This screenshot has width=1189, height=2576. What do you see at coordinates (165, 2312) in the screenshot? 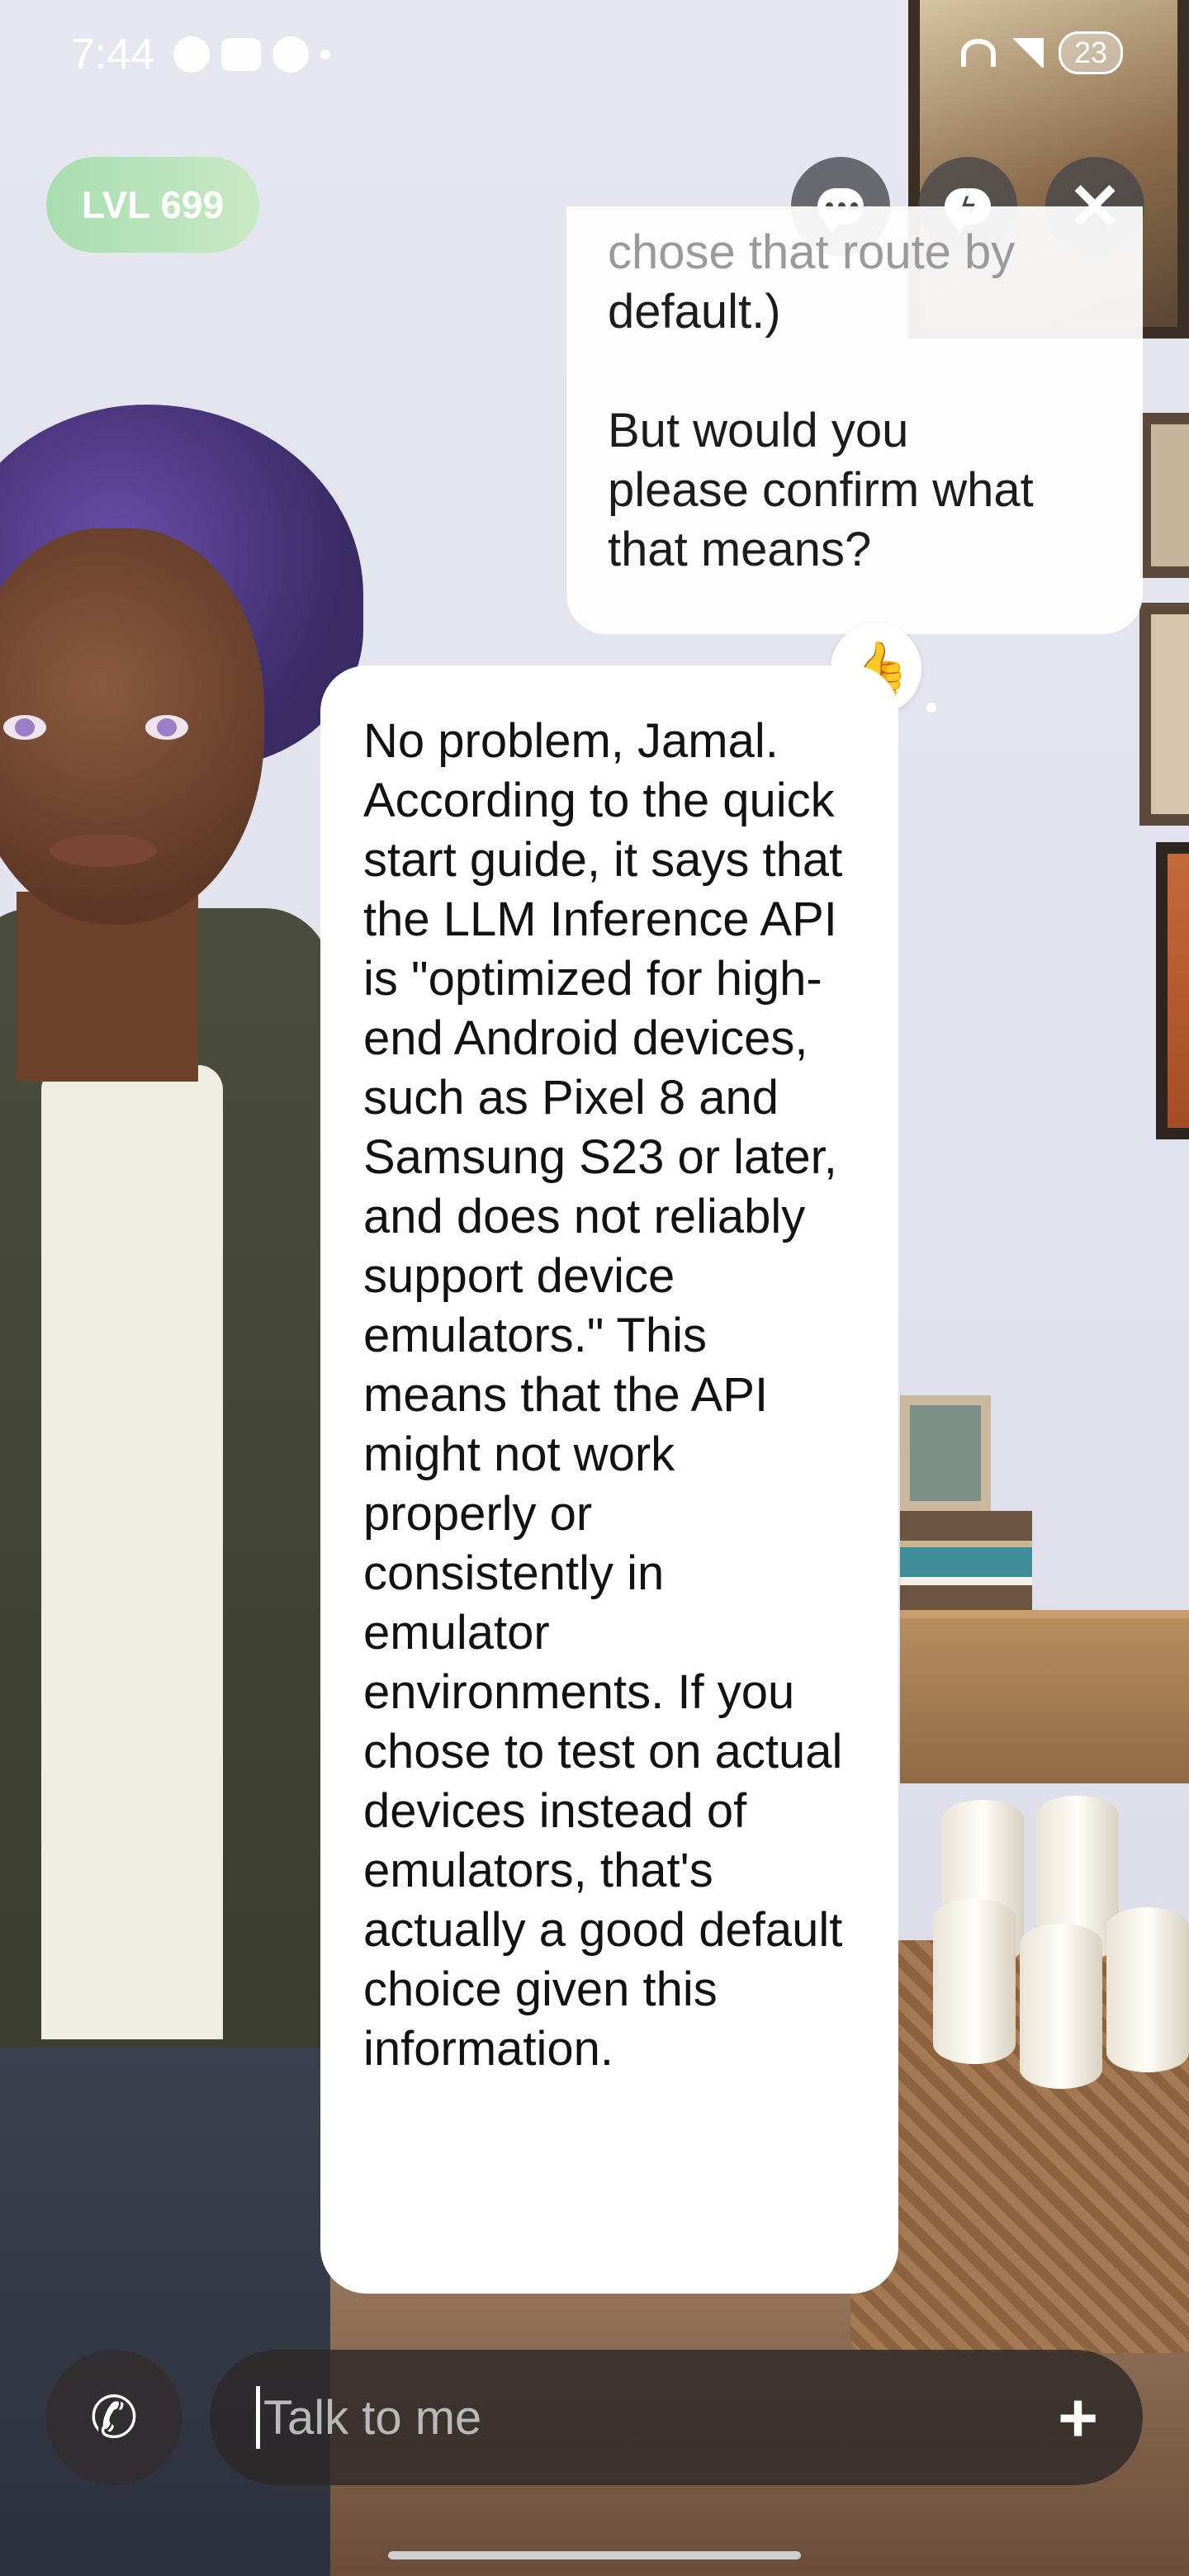
I see `avatar-pants` at bounding box center [165, 2312].